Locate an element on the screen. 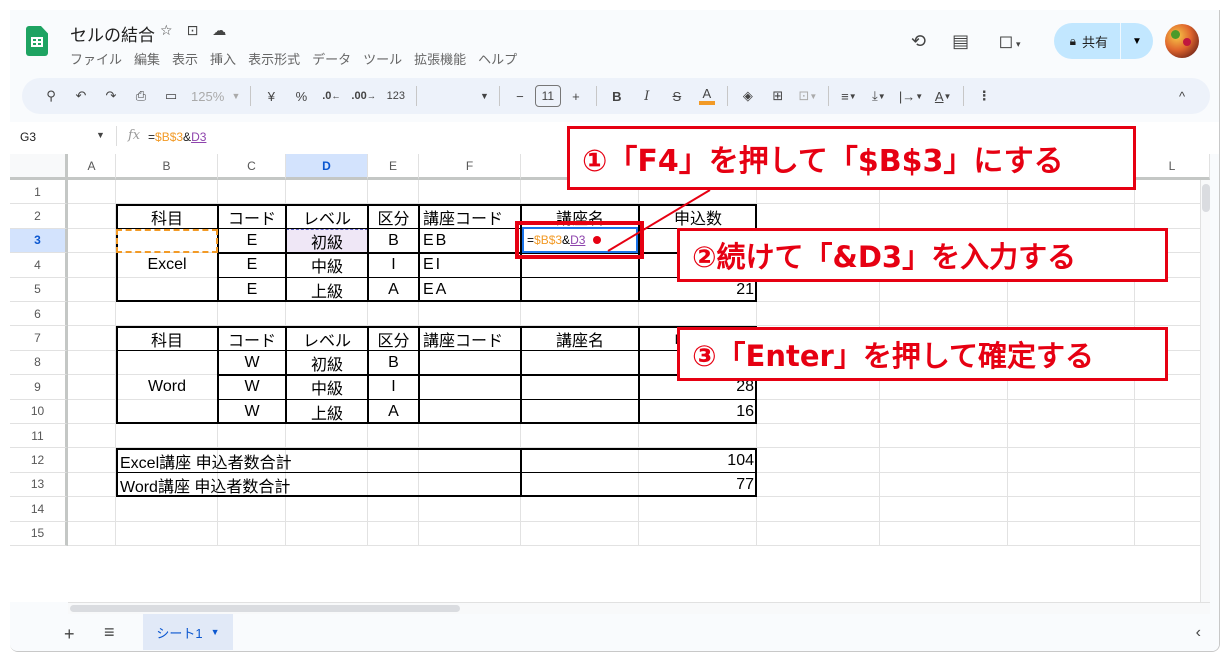  menu-insert: 挿入 is located at coordinates (223, 58).